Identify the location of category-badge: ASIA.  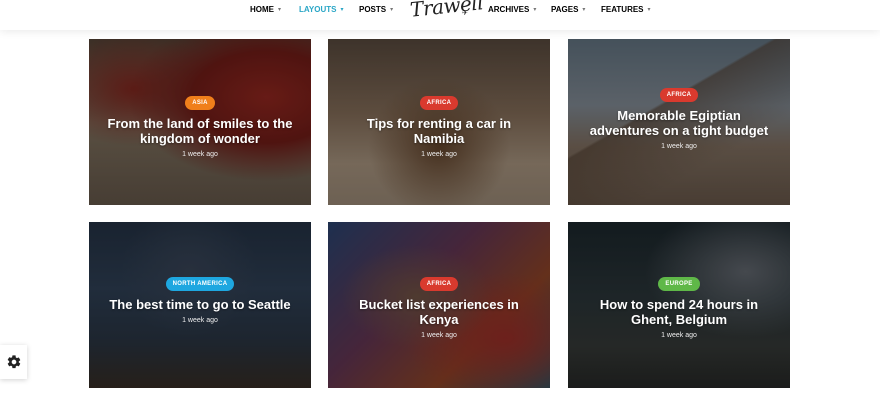
(200, 103).